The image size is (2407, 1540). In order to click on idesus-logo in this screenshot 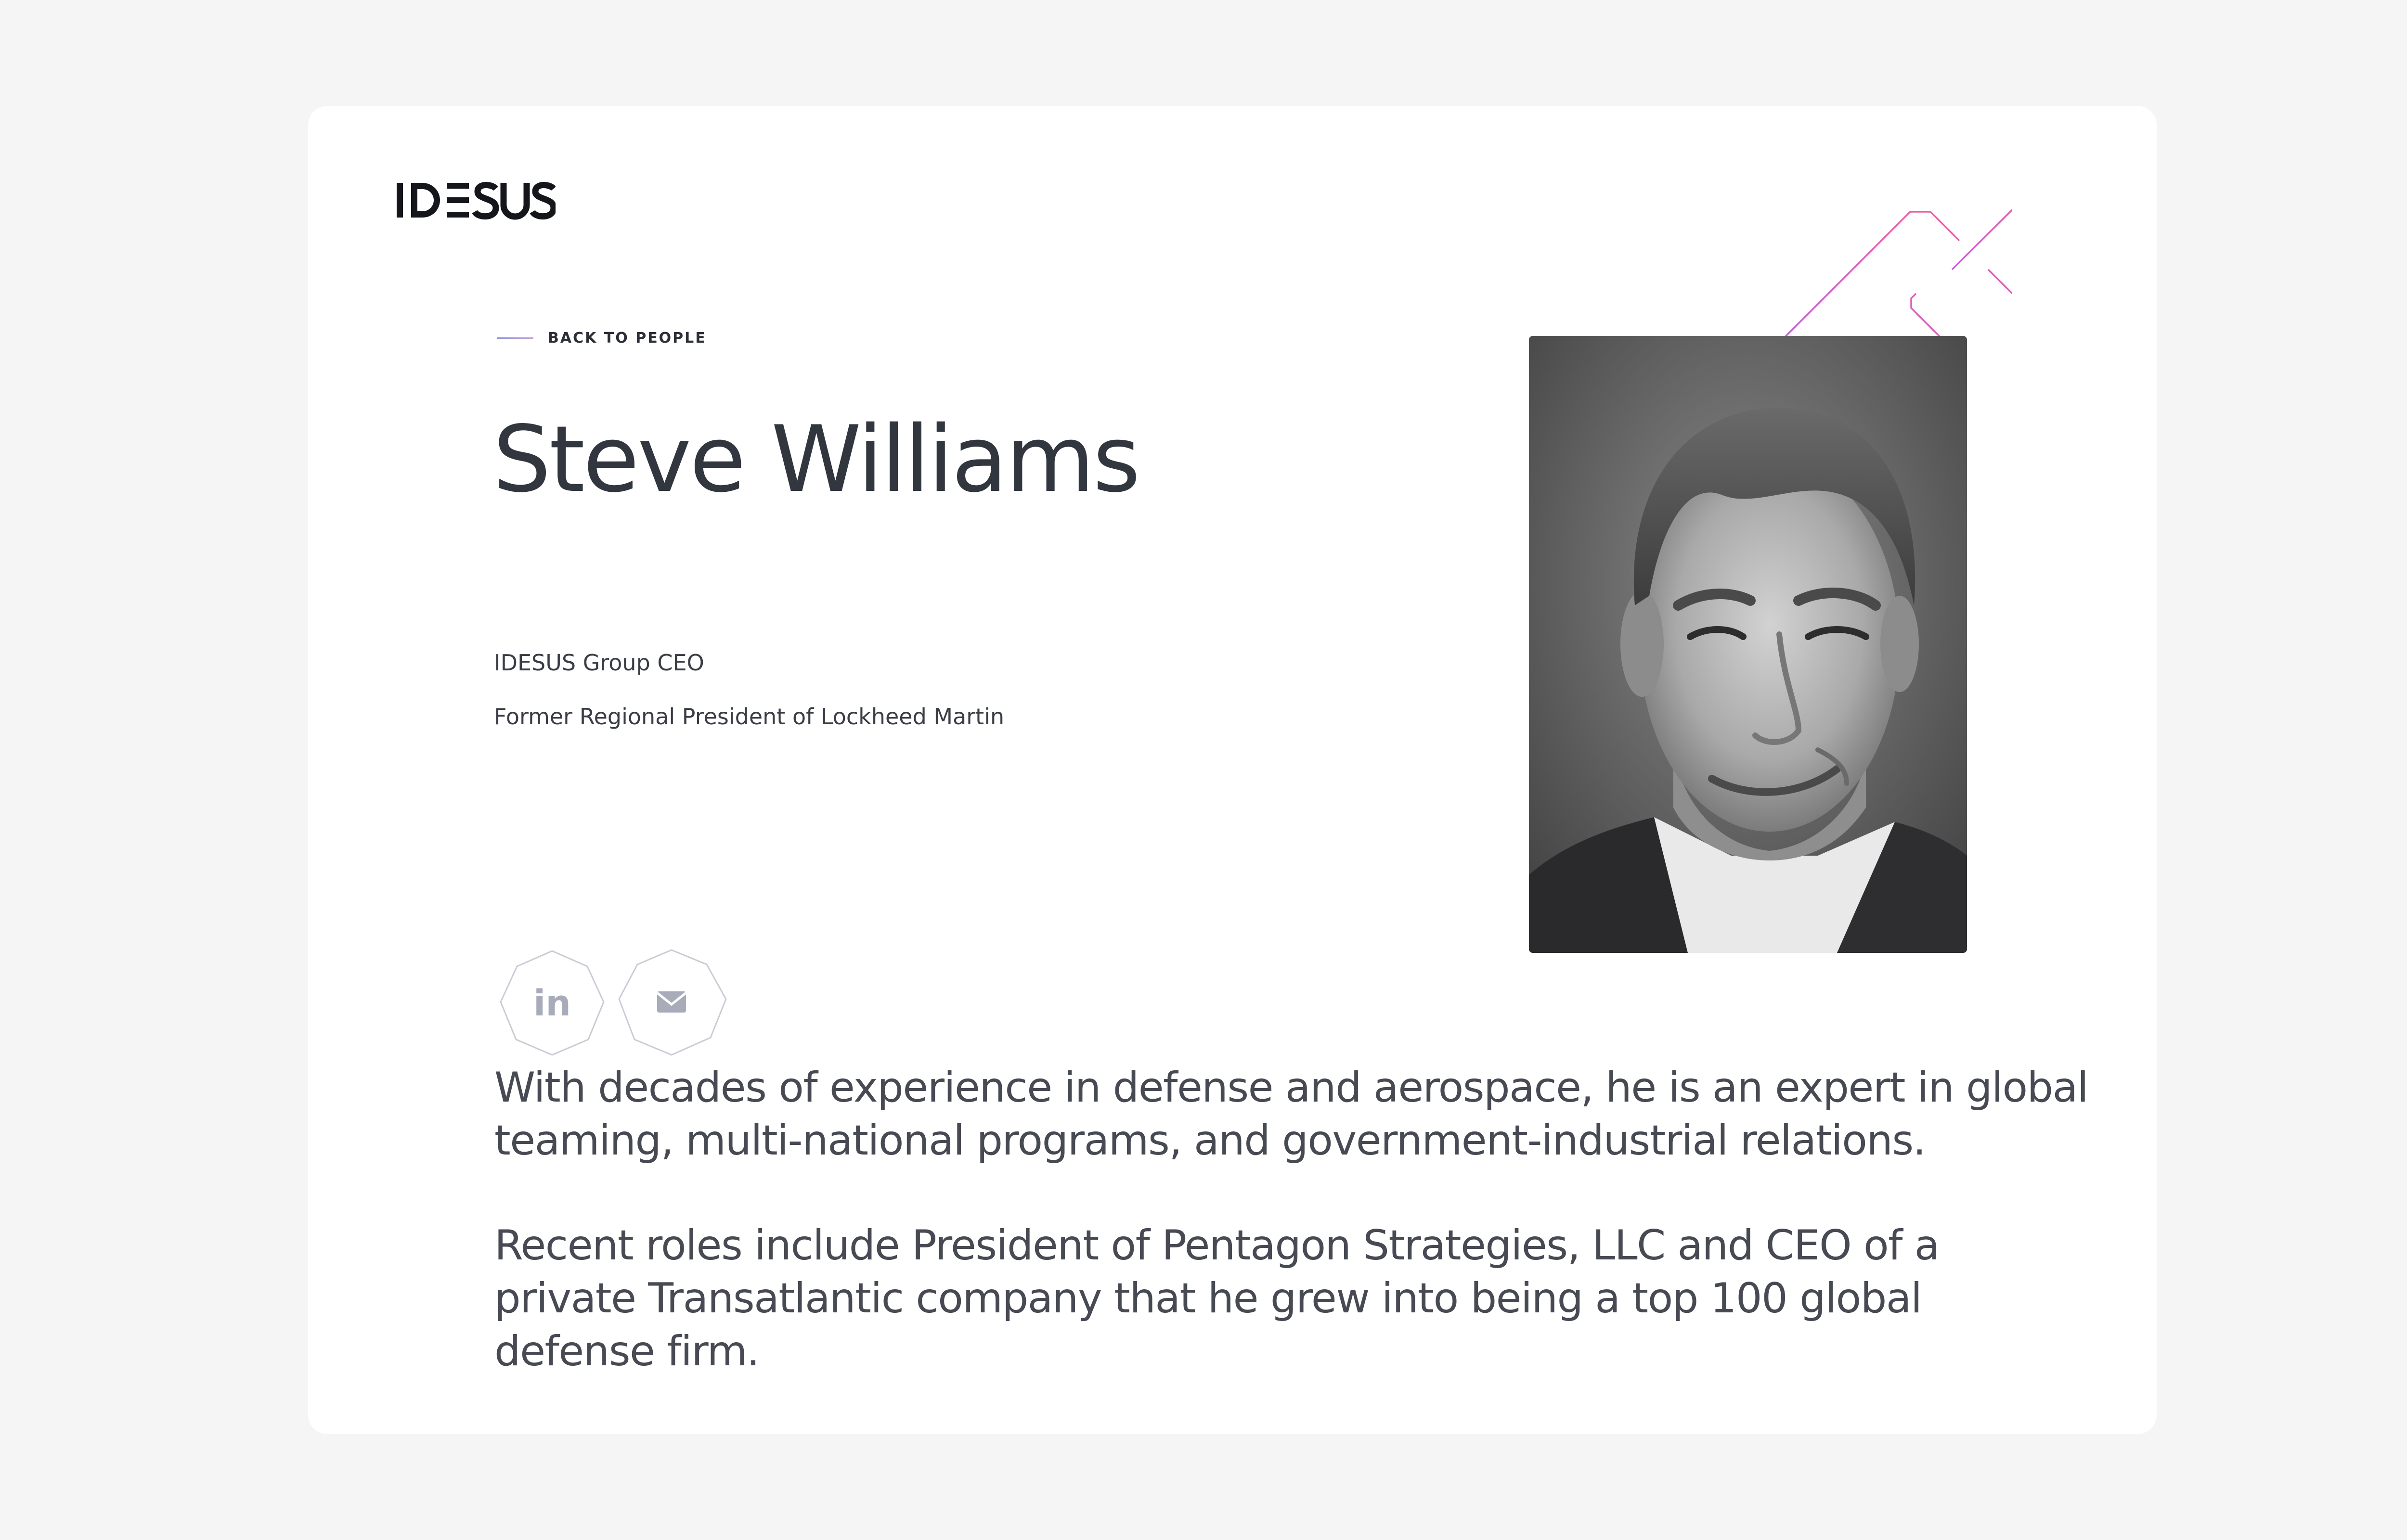, I will do `click(476, 199)`.